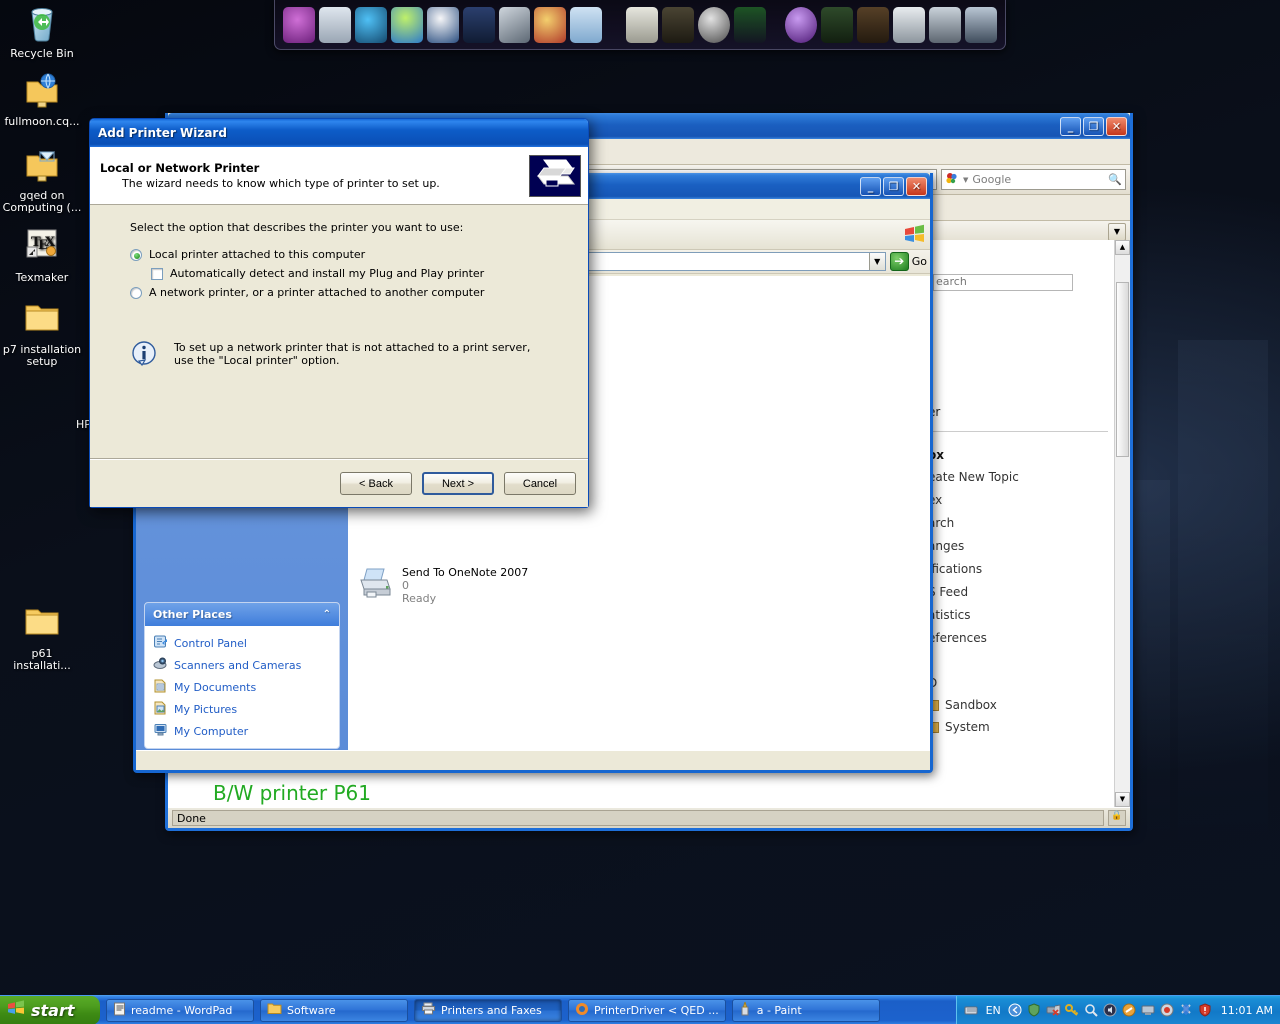  Describe the element at coordinates (1018, 500) in the screenshot. I see `sidebar-item: ex` at that location.